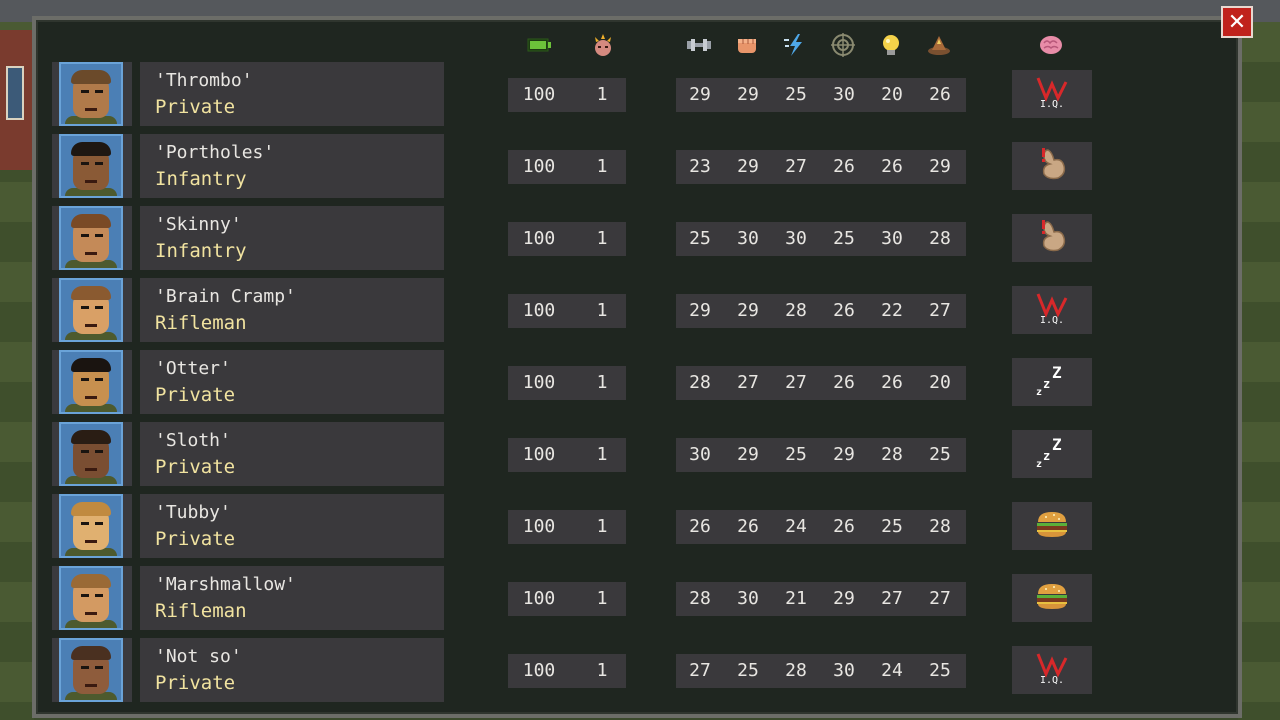  I want to click on soldier-name-box: 'Thrombo' Private, so click(292, 94).